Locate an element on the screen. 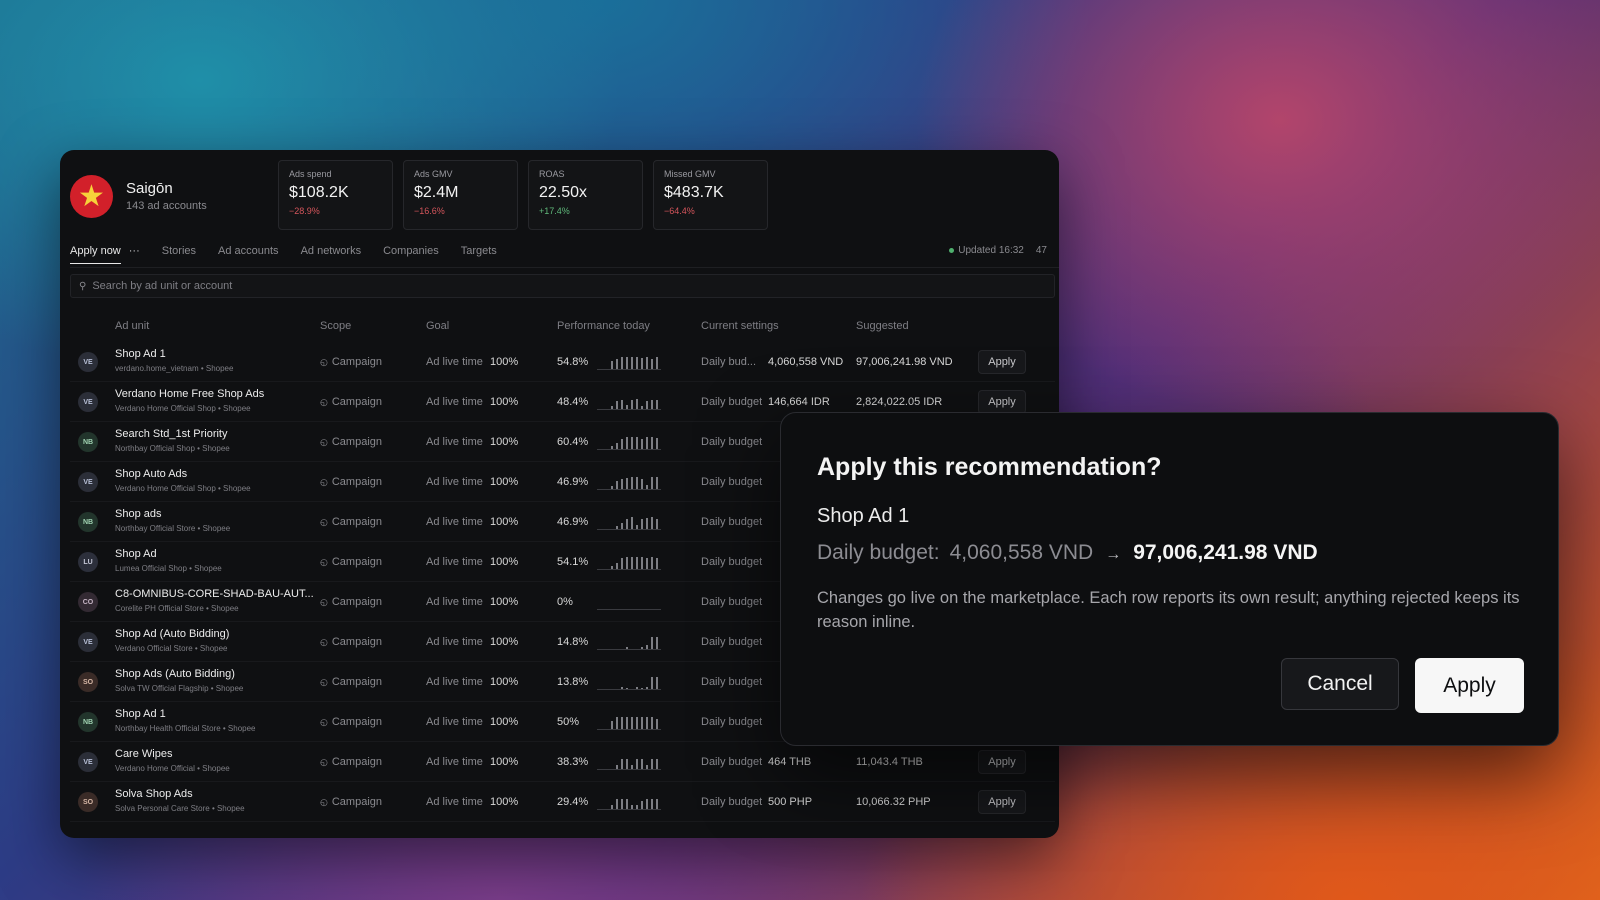  ad-unit-name: Search Std_1st Priority is located at coordinates (220, 434).